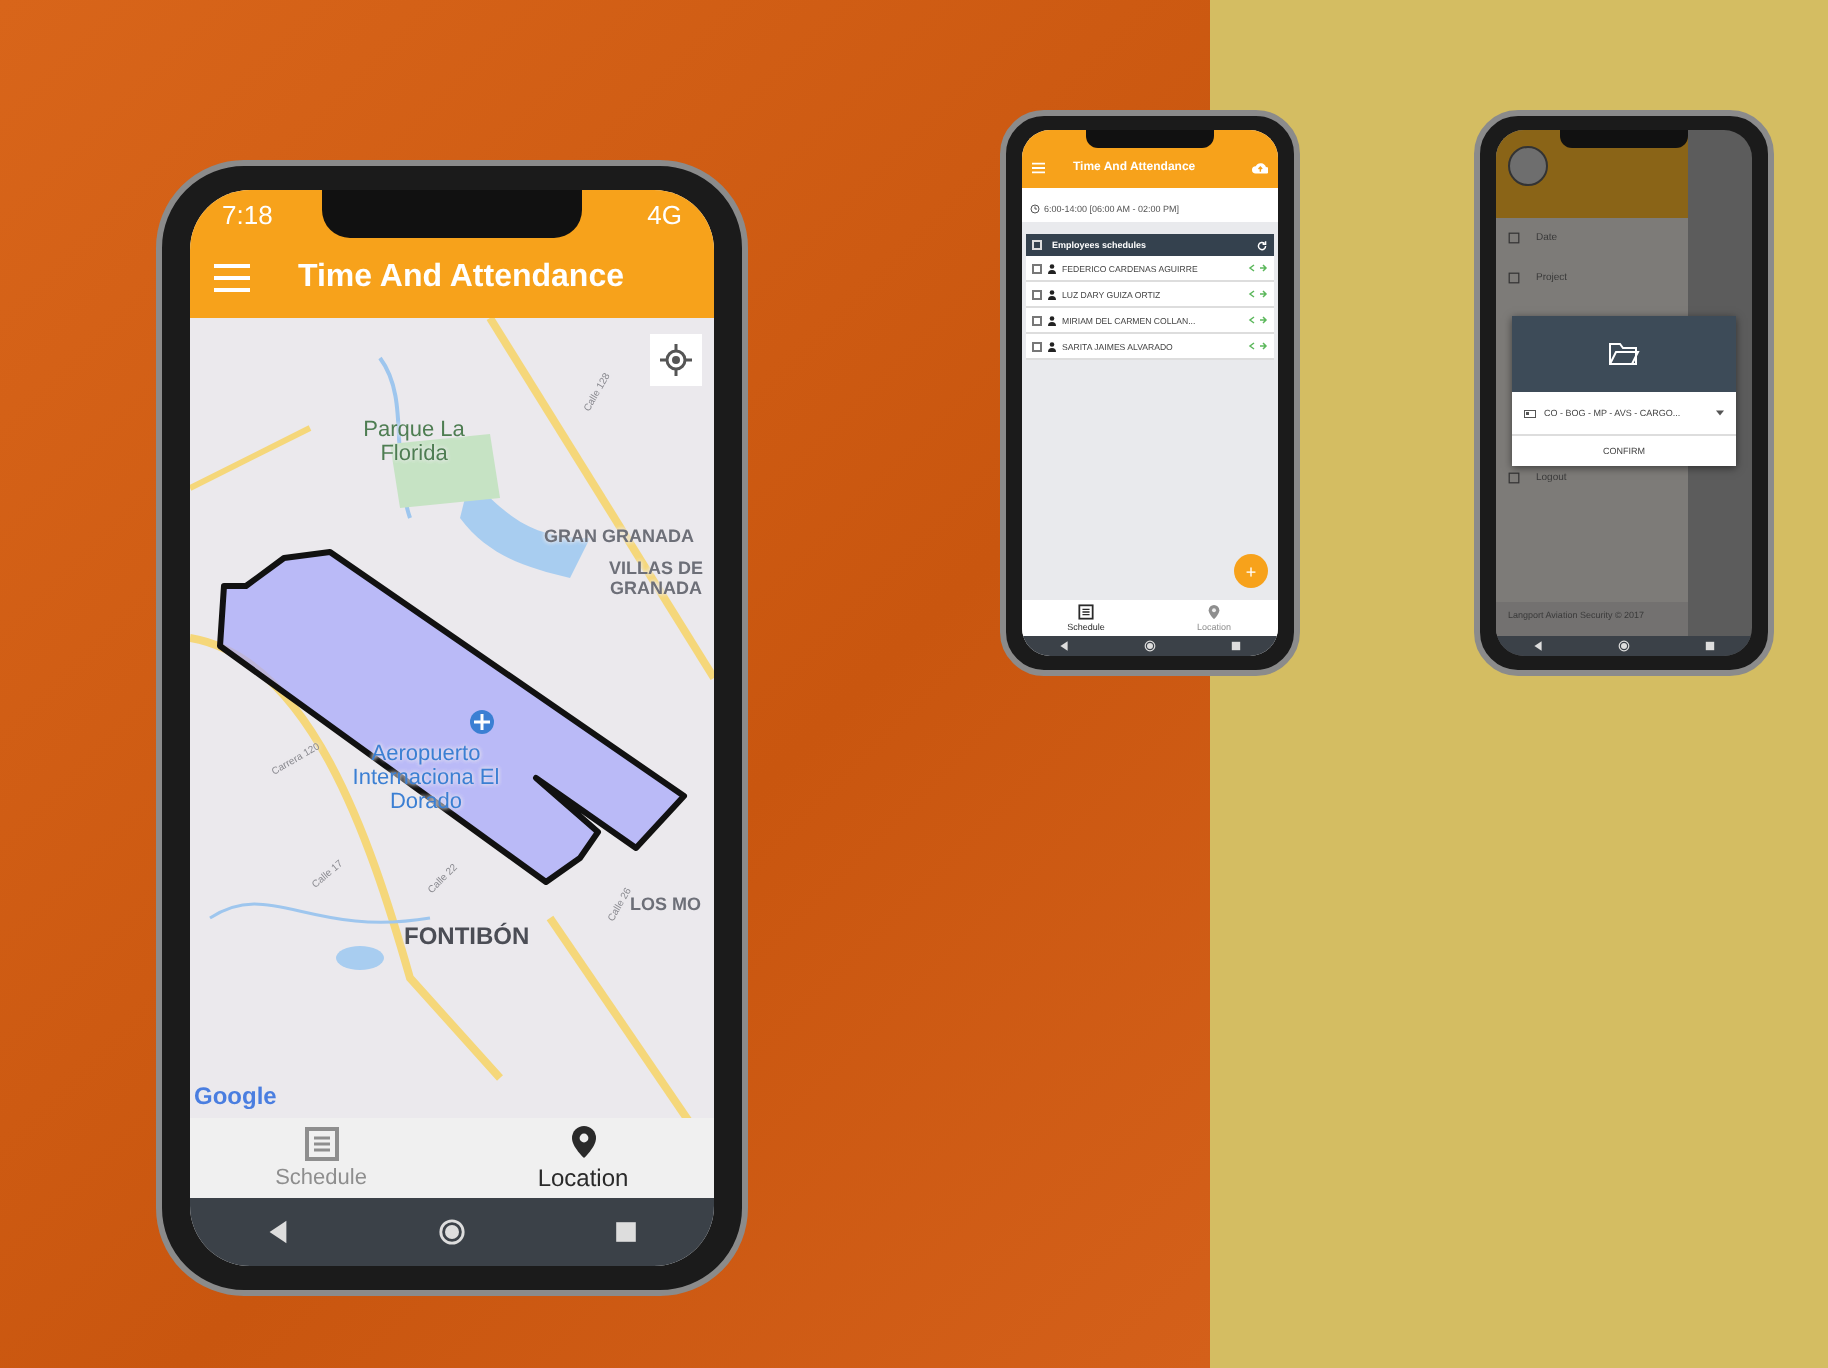  Describe the element at coordinates (414, 442) in the screenshot. I see `map-label: Parque La Florida` at that location.